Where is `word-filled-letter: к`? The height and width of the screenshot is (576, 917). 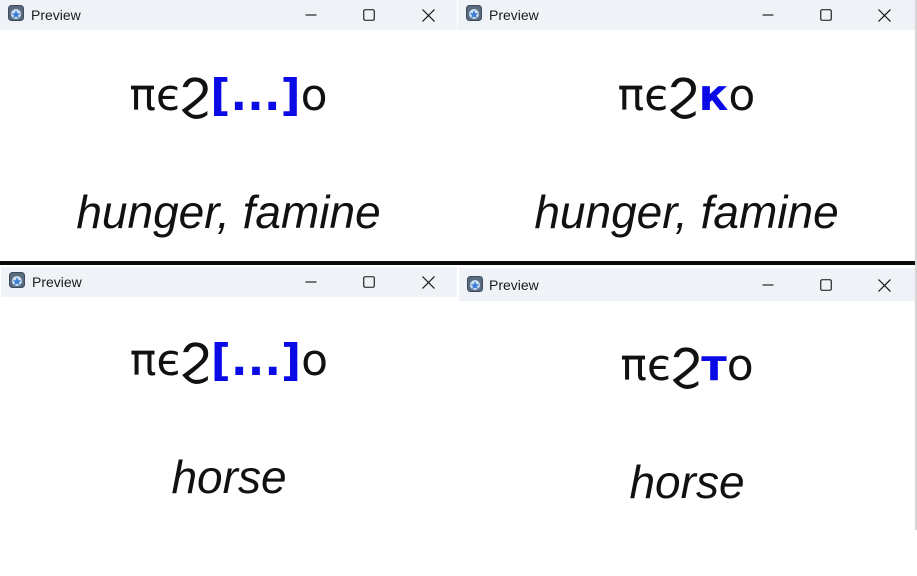 word-filled-letter: к is located at coordinates (713, 95).